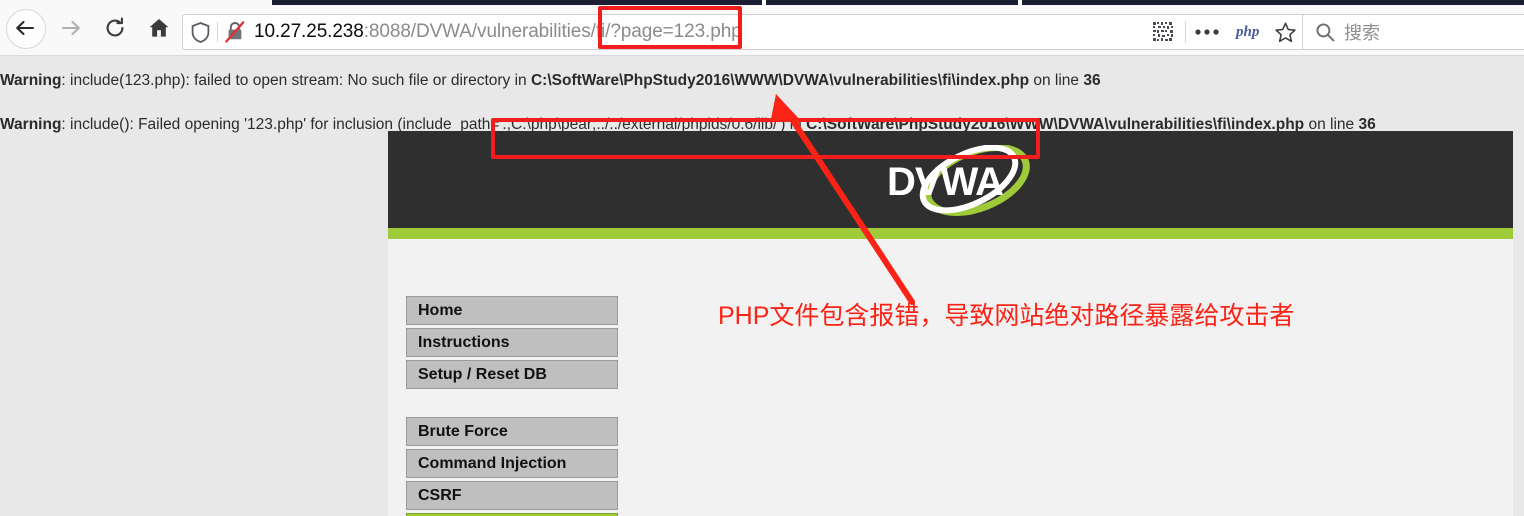  I want to click on search-icon, so click(1325, 32).